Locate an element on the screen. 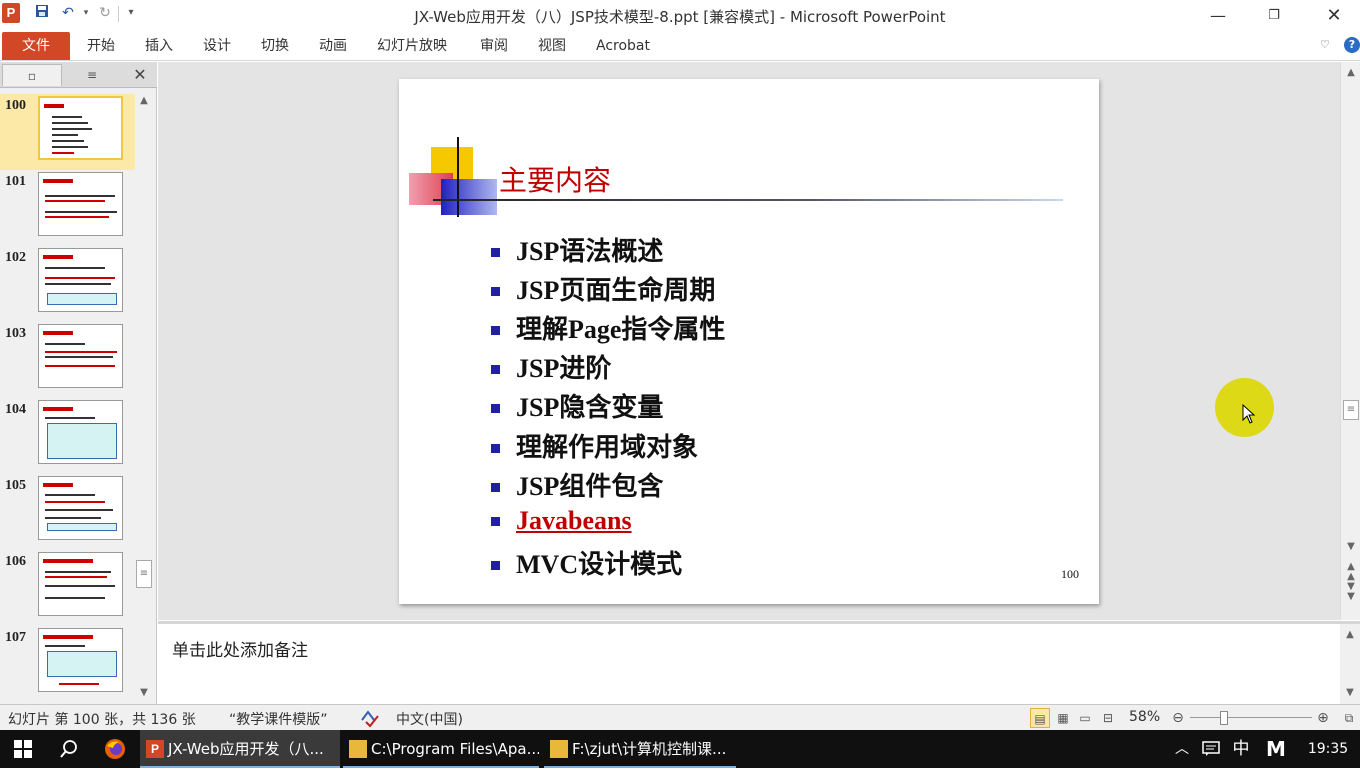 The width and height of the screenshot is (1360, 774). spellcheck-icon is located at coordinates (370, 718).